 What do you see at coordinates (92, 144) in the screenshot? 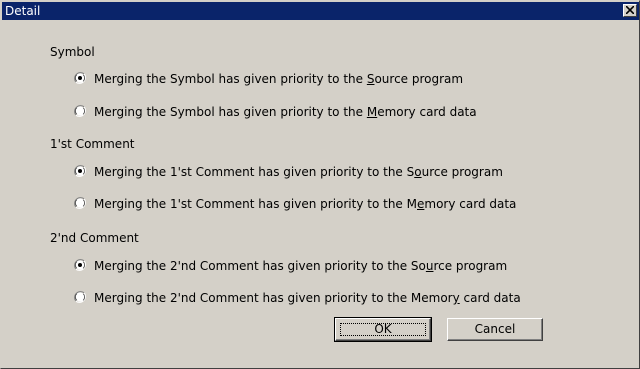
I see `group-label-1st-comment: 1'st Comment` at bounding box center [92, 144].